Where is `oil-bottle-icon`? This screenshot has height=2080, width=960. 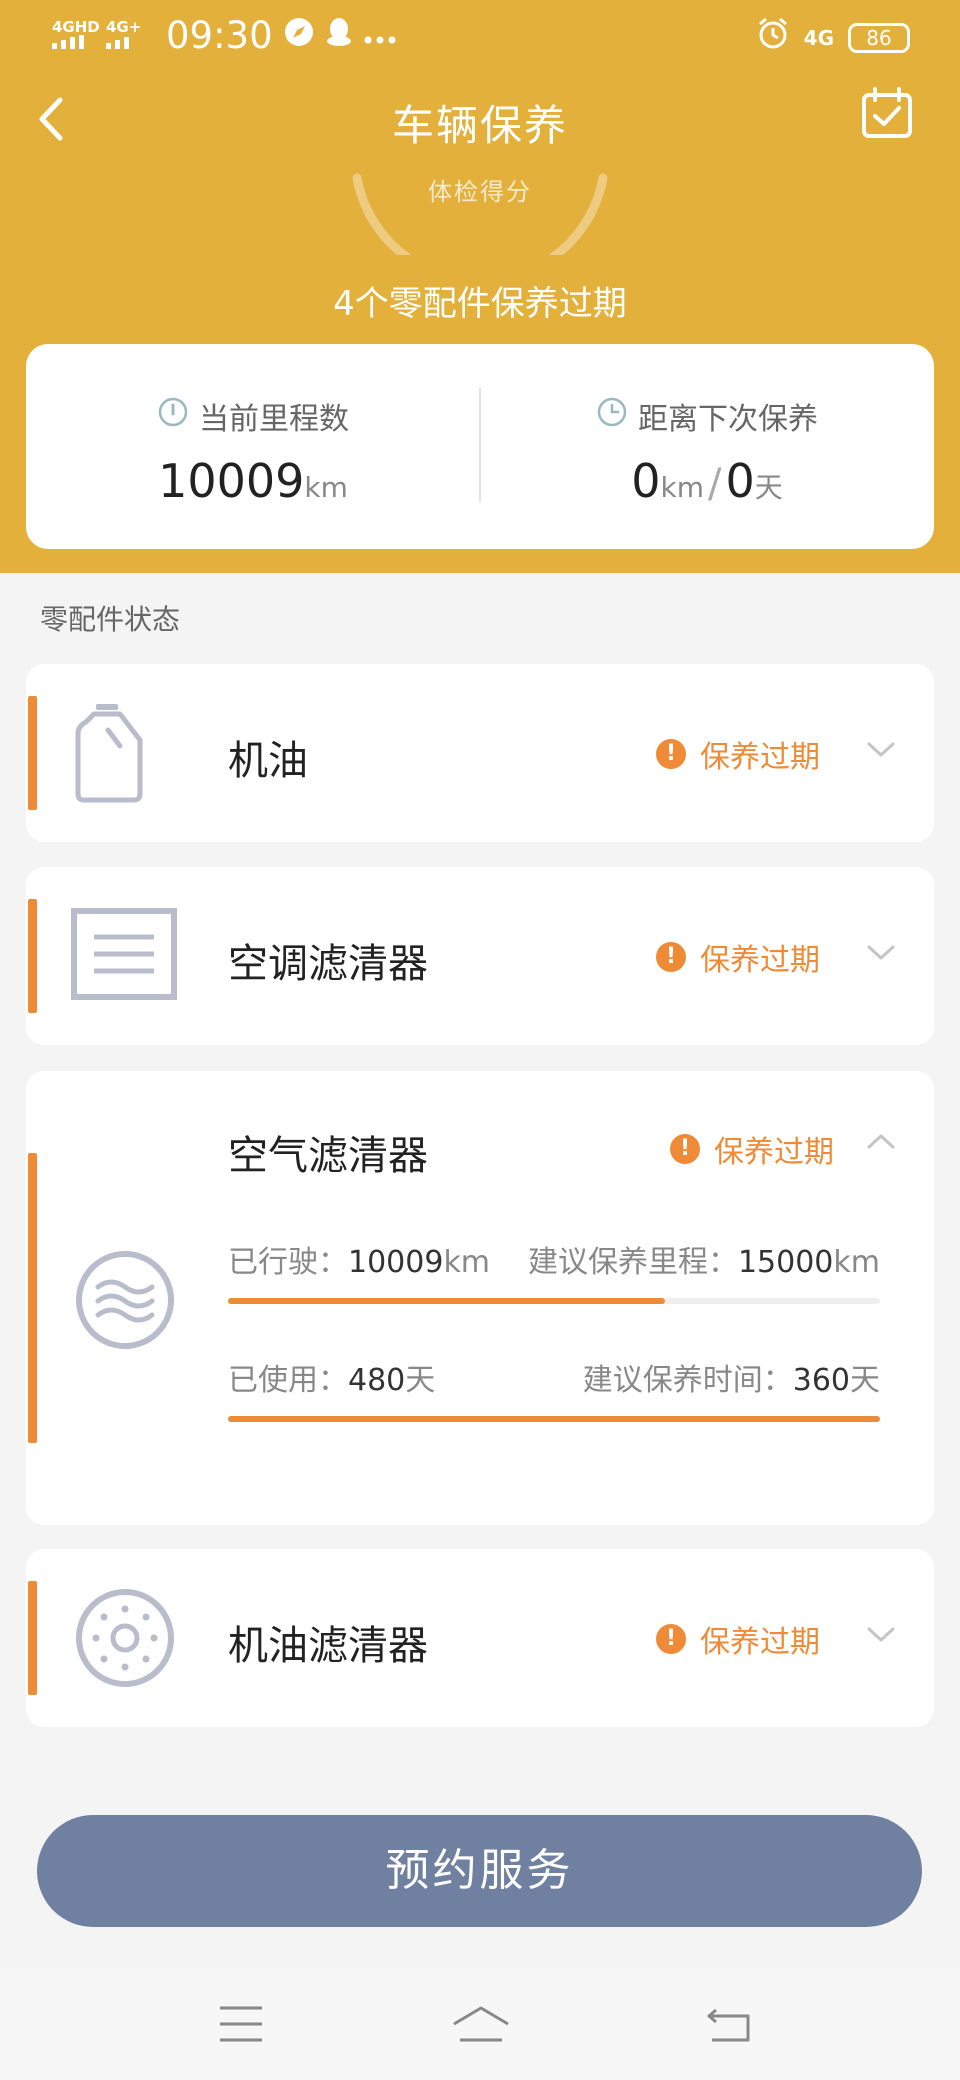
oil-bottle-icon is located at coordinates (110, 754).